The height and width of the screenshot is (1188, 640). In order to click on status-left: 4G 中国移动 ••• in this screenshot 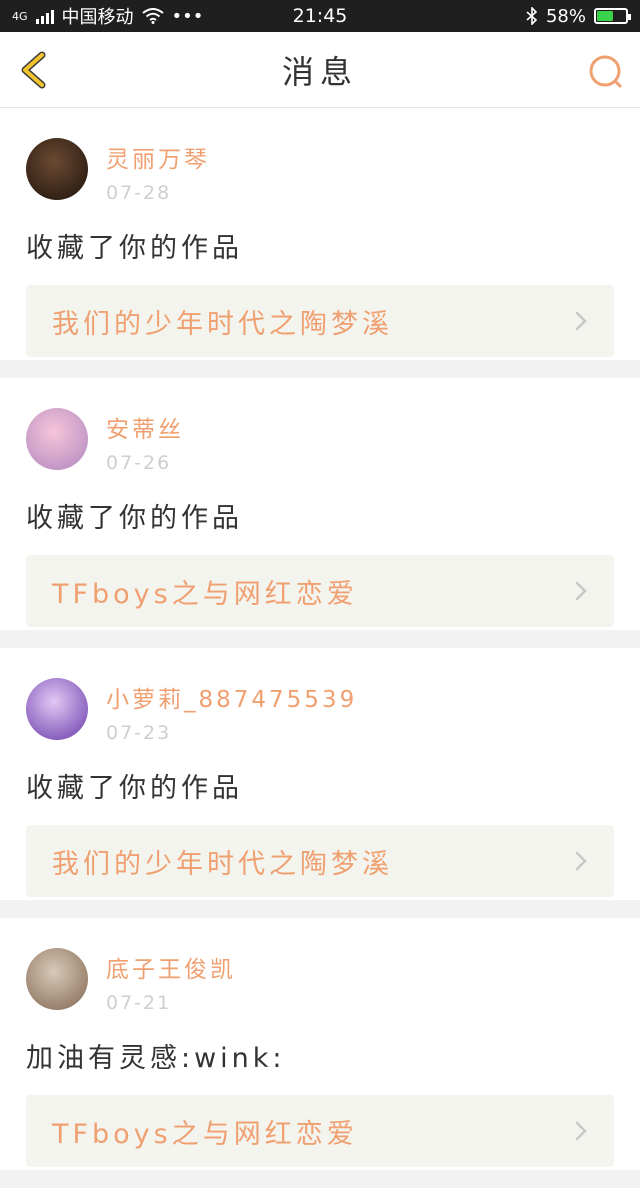, I will do `click(107, 16)`.